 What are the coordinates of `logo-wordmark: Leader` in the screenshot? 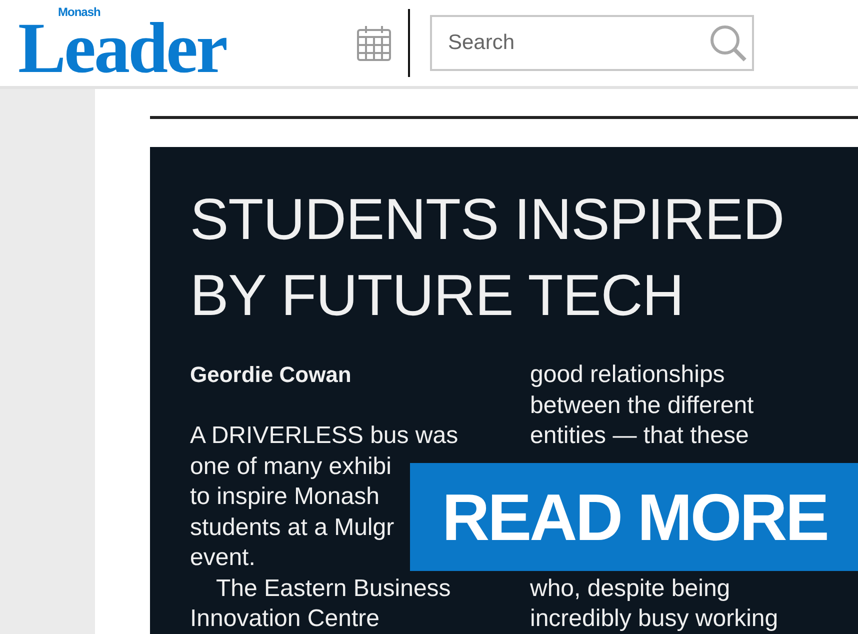 It's located at (122, 48).